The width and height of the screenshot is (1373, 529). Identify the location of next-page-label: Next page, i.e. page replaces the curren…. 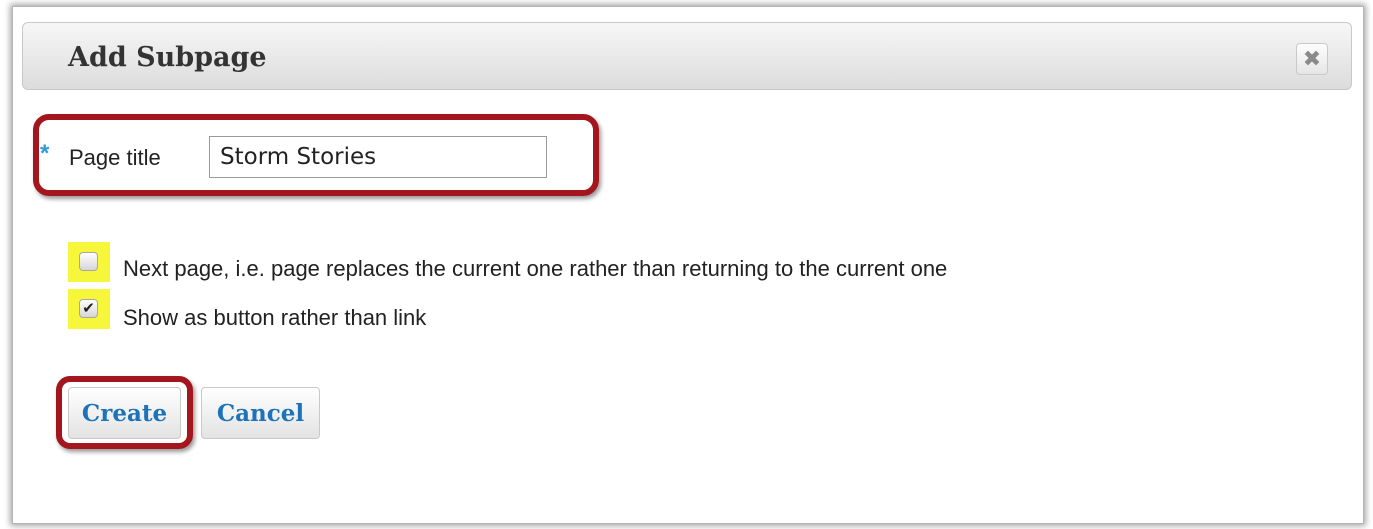
(535, 268).